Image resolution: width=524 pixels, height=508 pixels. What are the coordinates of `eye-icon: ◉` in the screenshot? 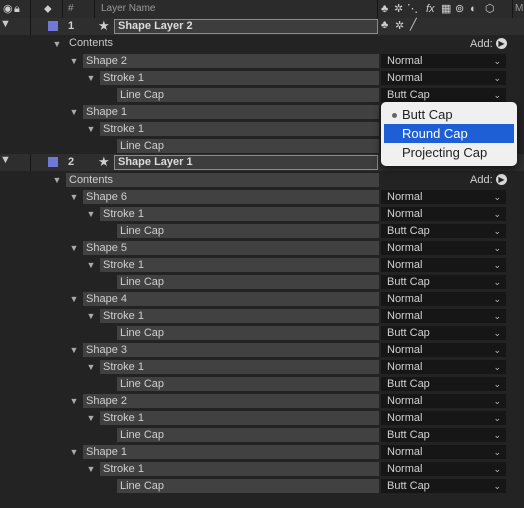 It's located at (8, 9).